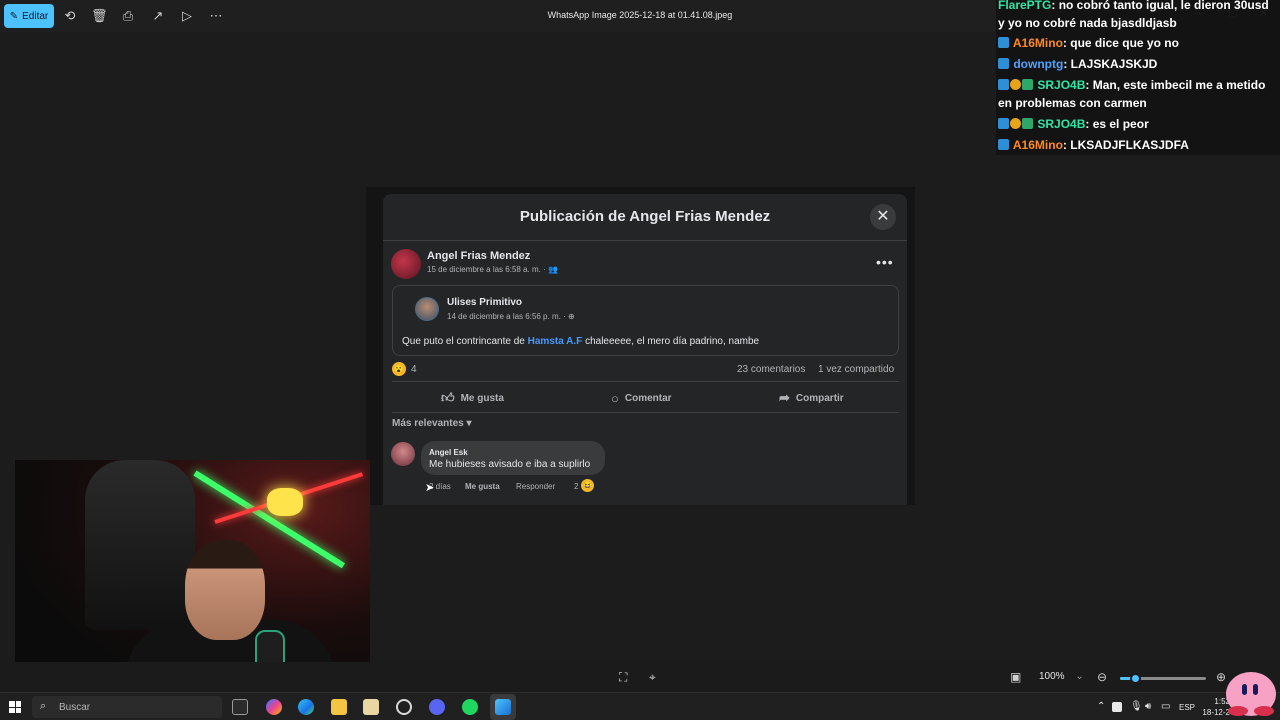 The height and width of the screenshot is (720, 1280). What do you see at coordinates (503, 707) in the screenshot?
I see `photos-icon` at bounding box center [503, 707].